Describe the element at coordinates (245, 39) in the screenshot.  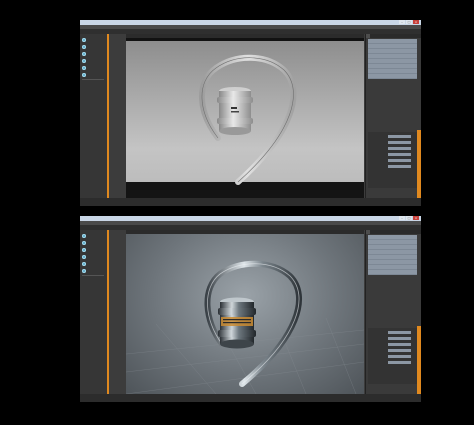
I see `viewport-top-frame` at that location.